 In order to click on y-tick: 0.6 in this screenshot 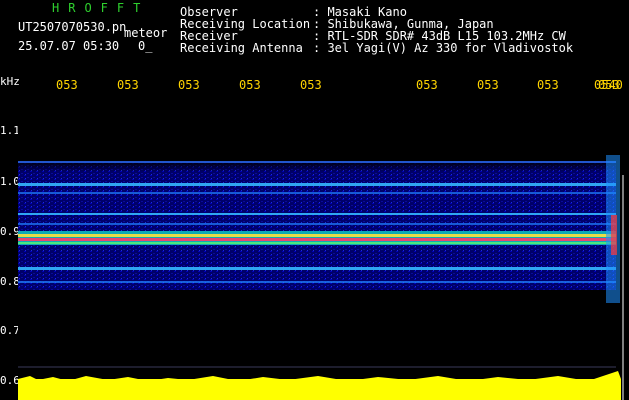, I will do `click(10, 380)`.